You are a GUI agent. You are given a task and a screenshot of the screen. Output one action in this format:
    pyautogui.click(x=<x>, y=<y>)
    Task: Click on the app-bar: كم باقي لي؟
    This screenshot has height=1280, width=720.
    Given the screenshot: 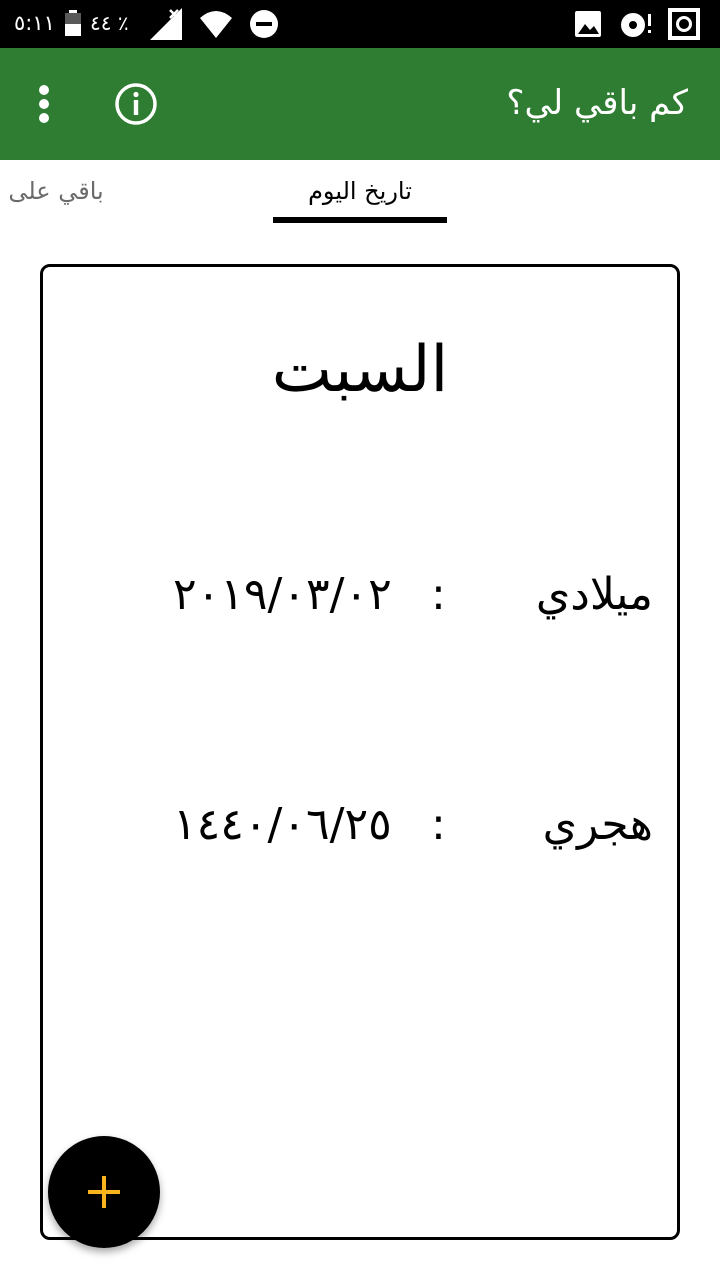 What is the action you would take?
    pyautogui.click(x=360, y=104)
    